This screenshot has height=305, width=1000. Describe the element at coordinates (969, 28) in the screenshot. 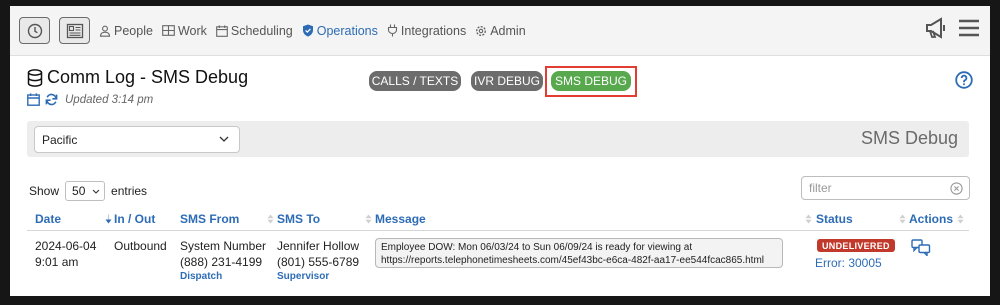

I see `menu-icon` at that location.